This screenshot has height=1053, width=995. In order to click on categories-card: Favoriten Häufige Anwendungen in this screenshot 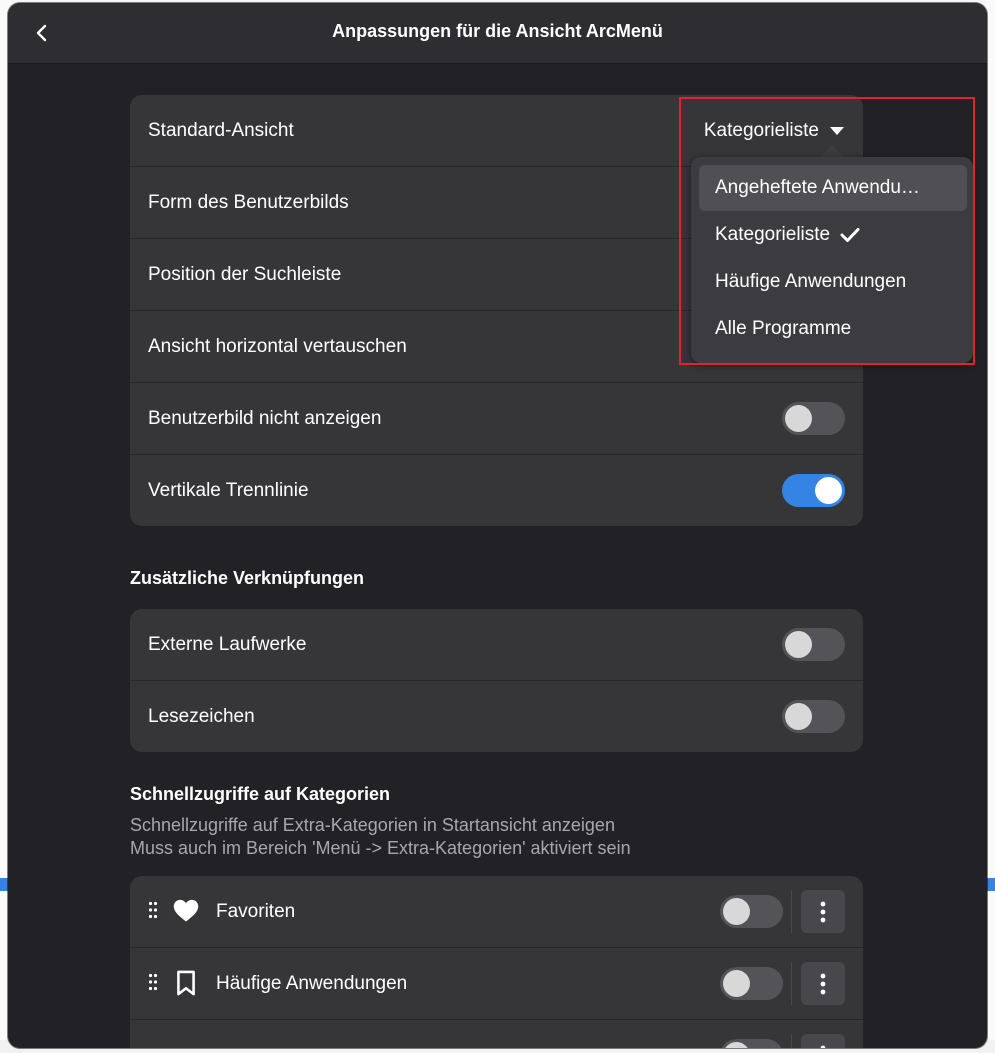, I will do `click(496, 962)`.